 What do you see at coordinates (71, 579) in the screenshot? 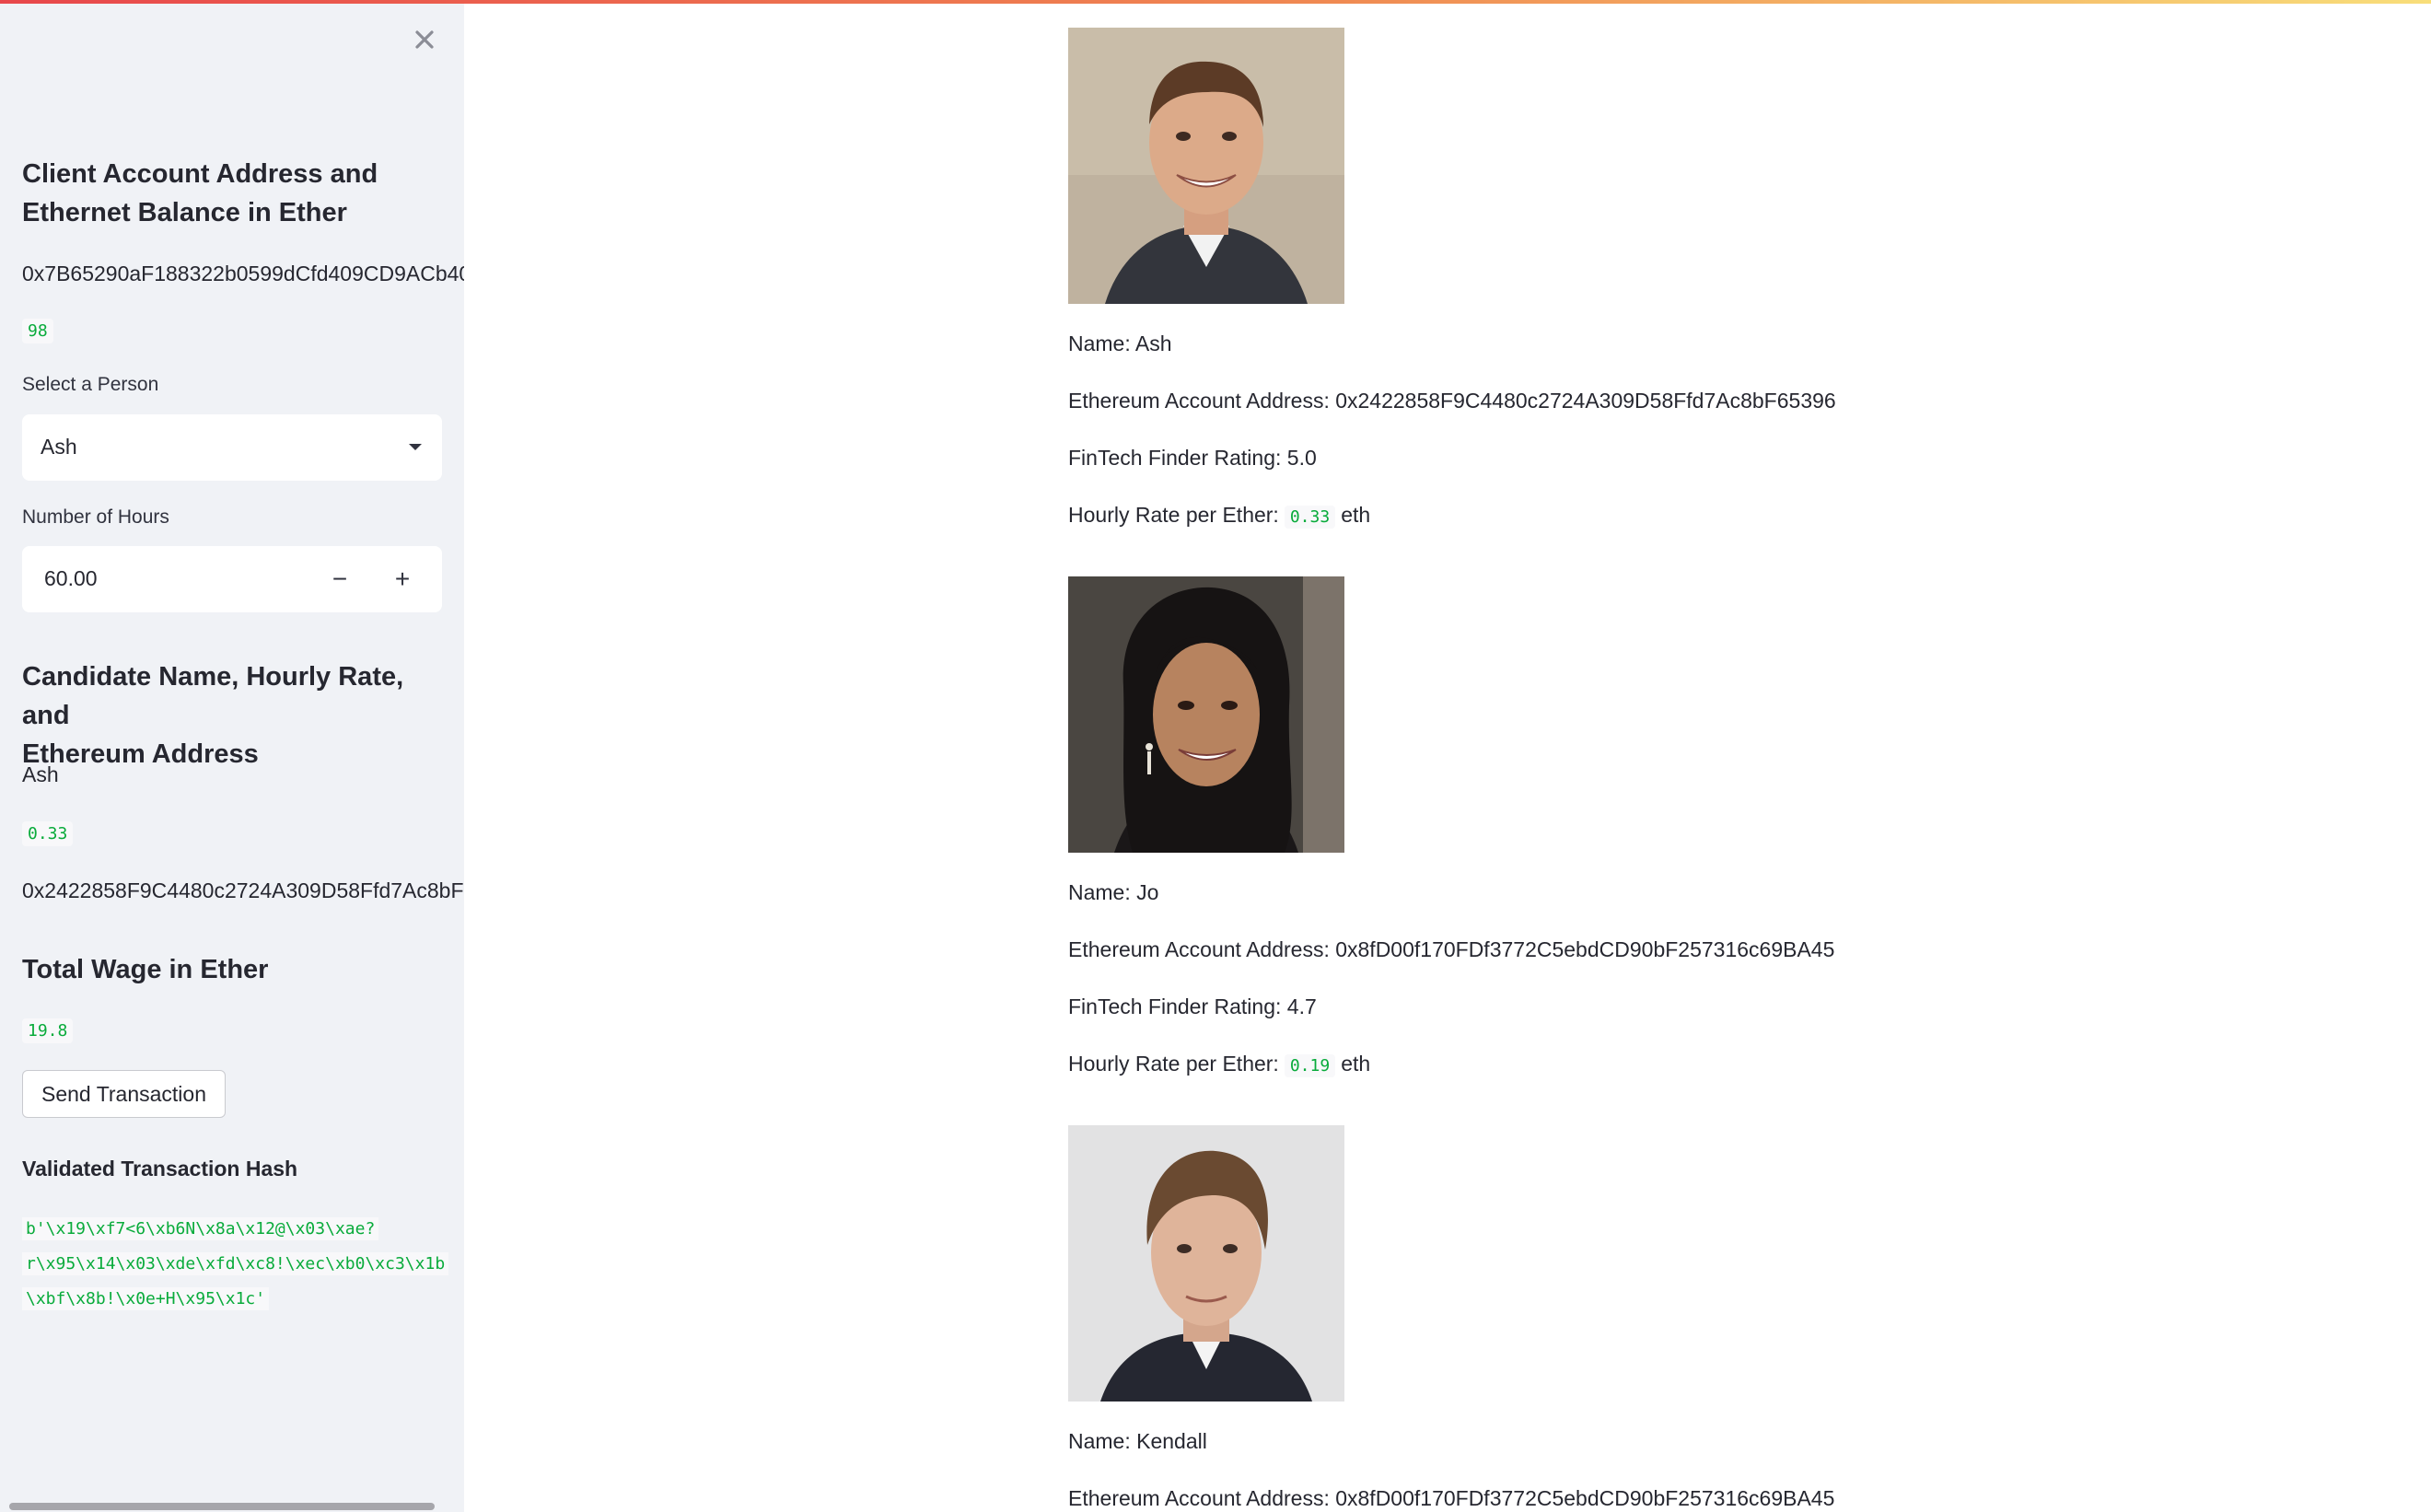
I see `hours-input: 60.00` at bounding box center [71, 579].